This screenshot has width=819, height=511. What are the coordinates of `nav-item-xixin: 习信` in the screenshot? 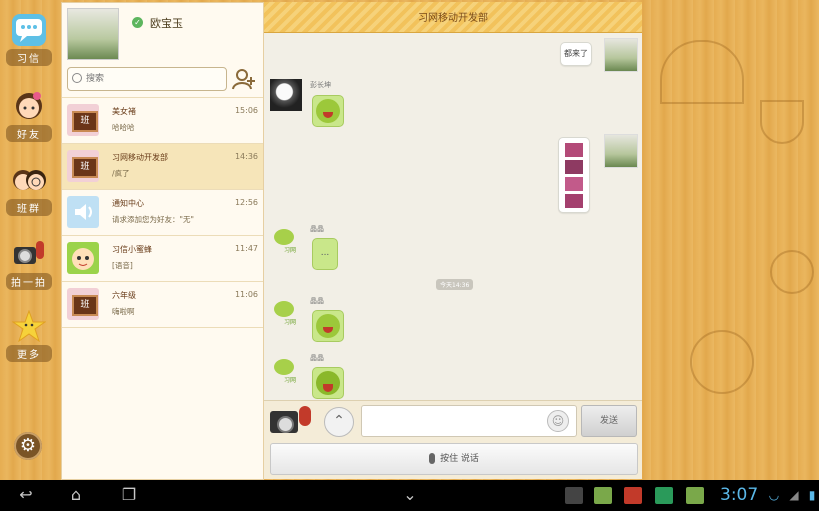 It's located at (29, 40).